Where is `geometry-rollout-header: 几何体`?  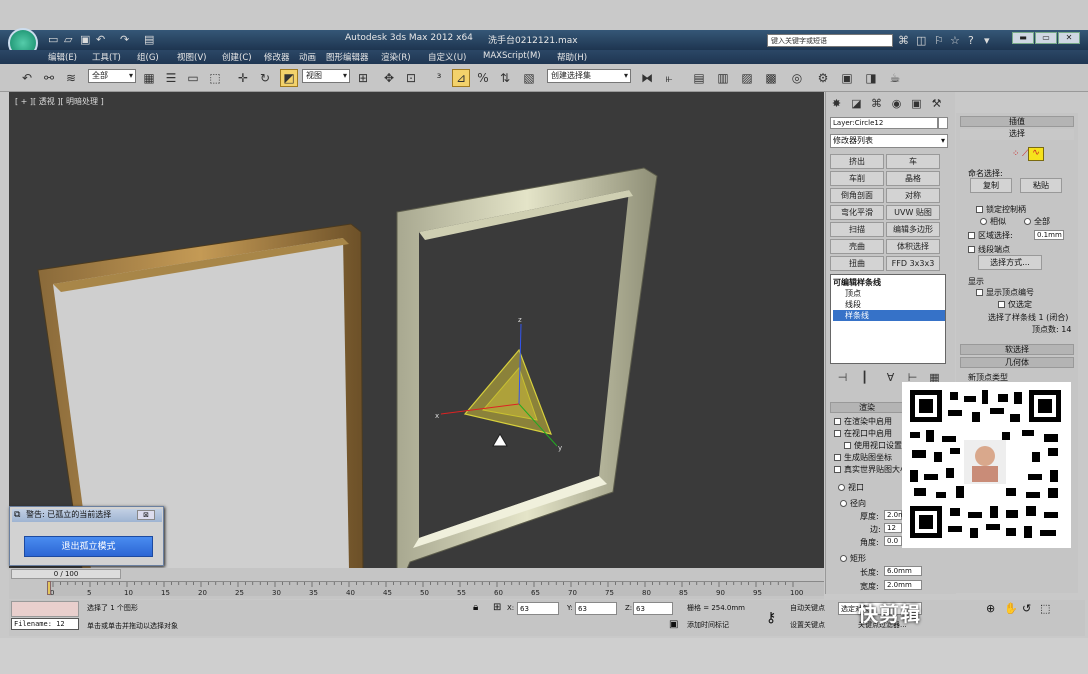 geometry-rollout-header: 几何体 is located at coordinates (1017, 362).